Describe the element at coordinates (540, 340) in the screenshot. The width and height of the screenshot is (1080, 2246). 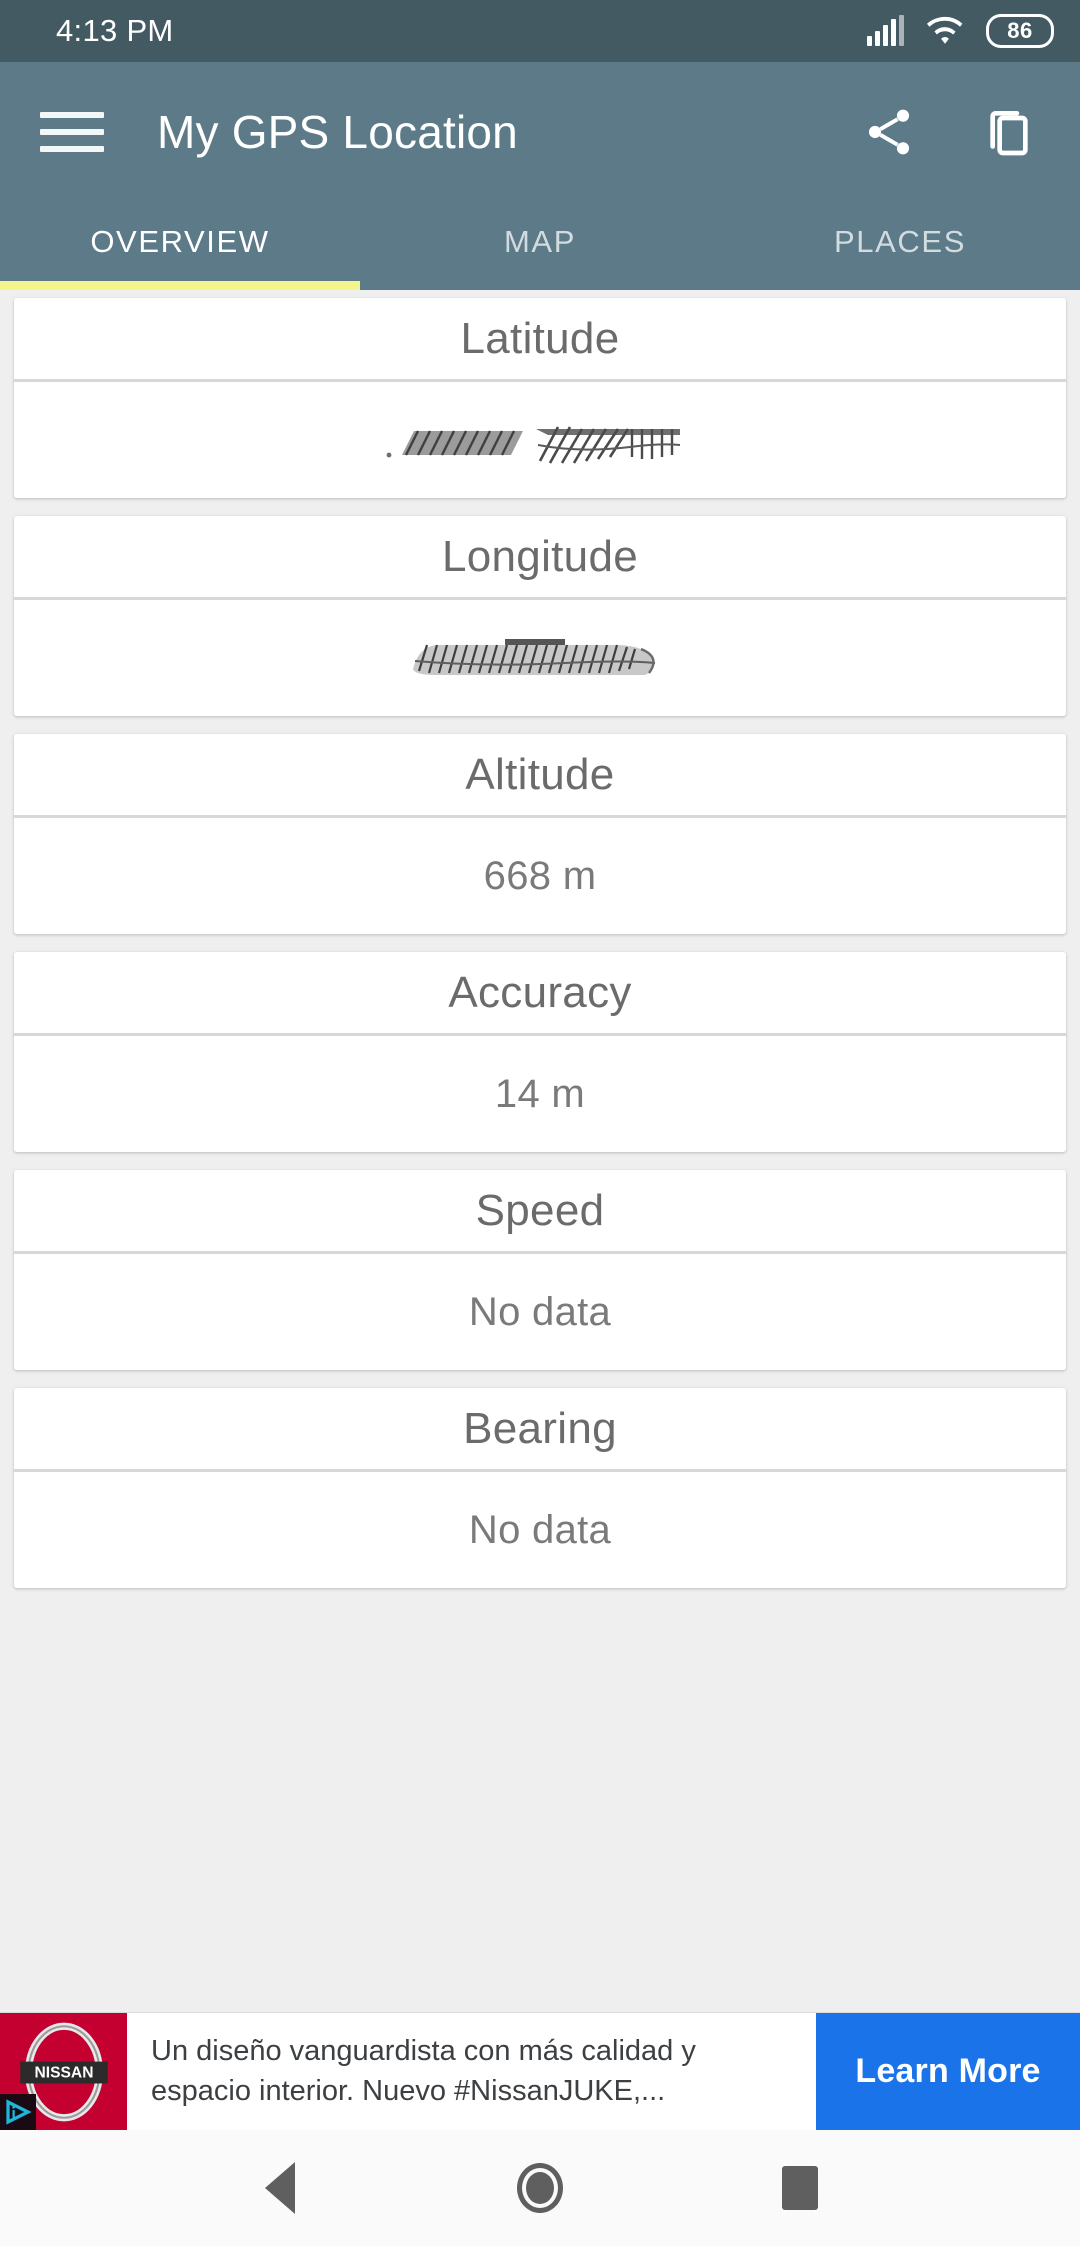
I see `card-title: Latitude` at that location.